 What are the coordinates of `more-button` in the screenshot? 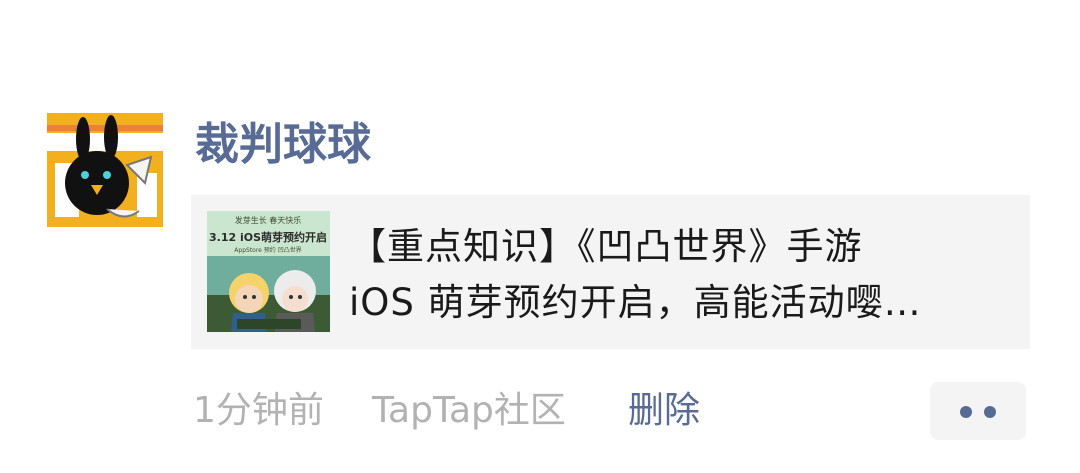 It's located at (978, 411).